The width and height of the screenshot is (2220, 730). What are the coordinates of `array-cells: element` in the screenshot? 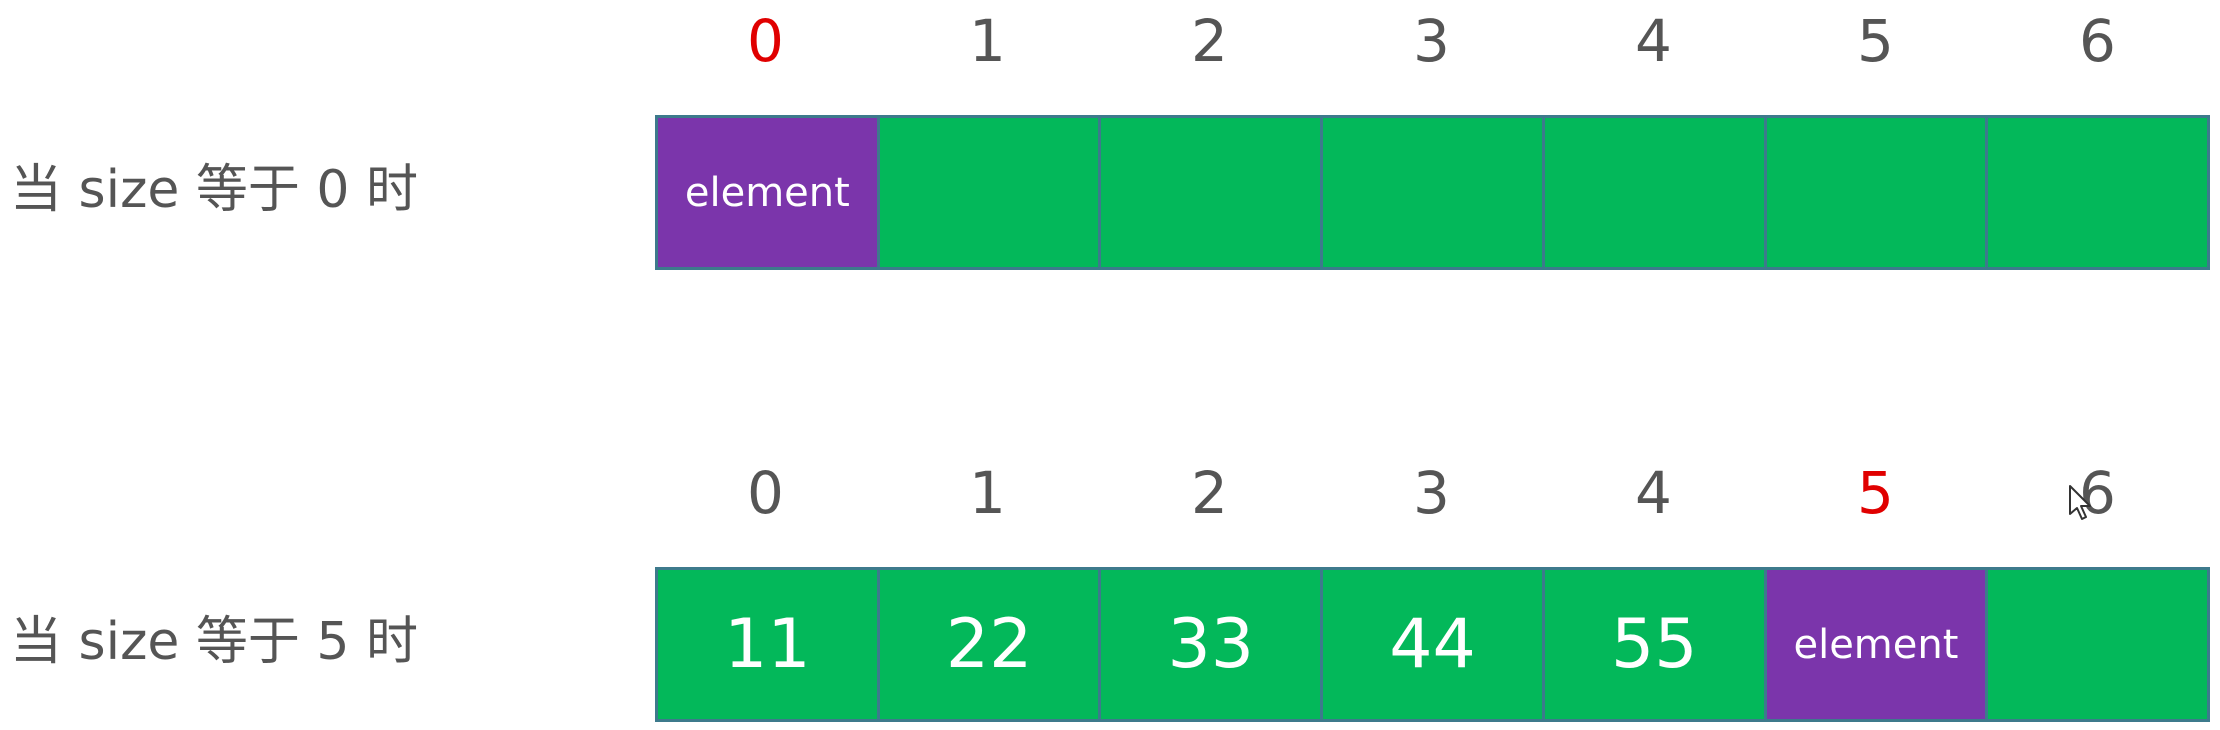 It's located at (1432, 192).